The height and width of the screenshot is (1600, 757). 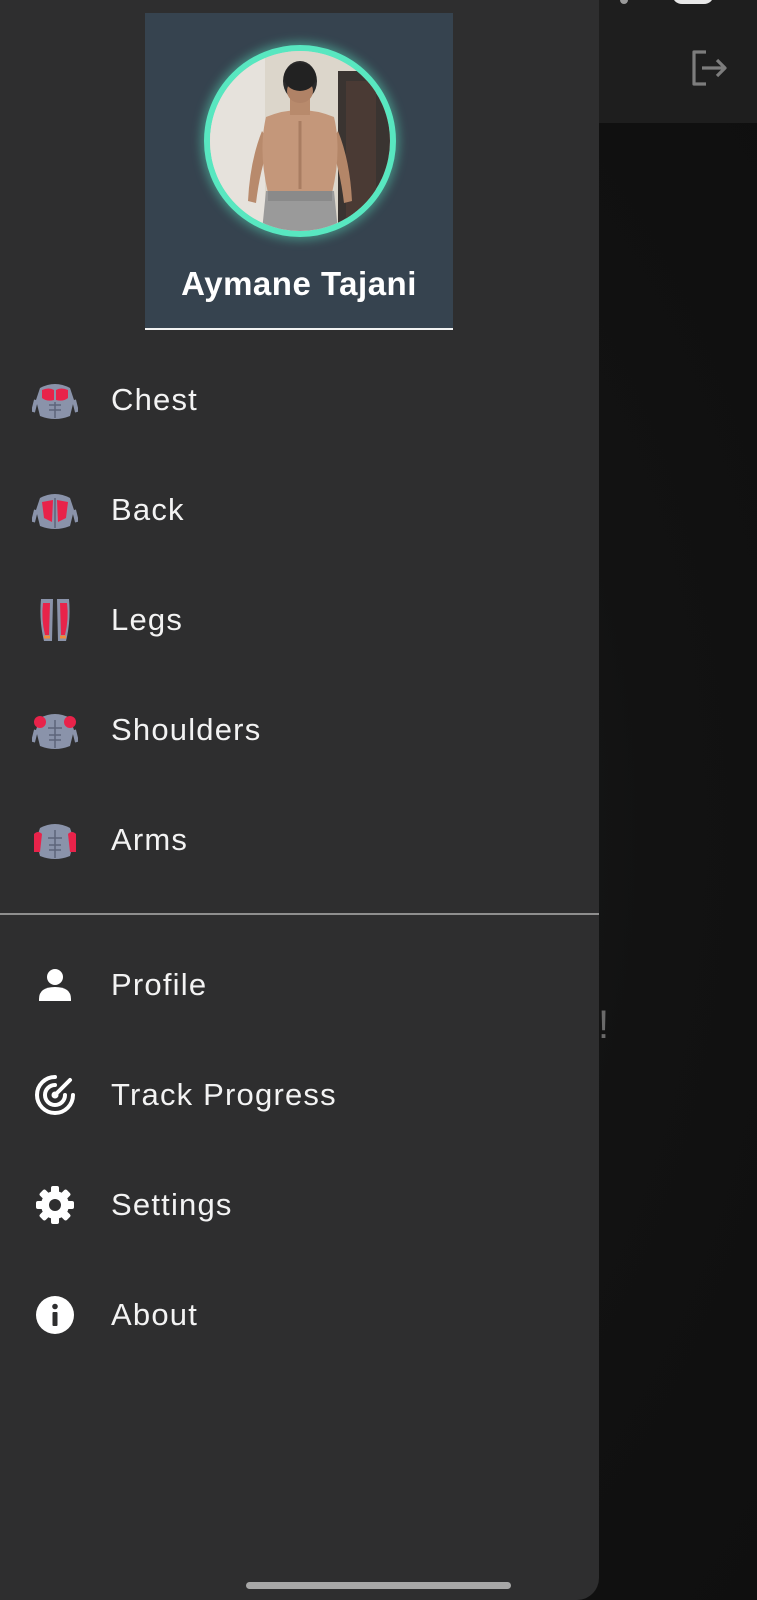 I want to click on profile-photo, so click(x=300, y=141).